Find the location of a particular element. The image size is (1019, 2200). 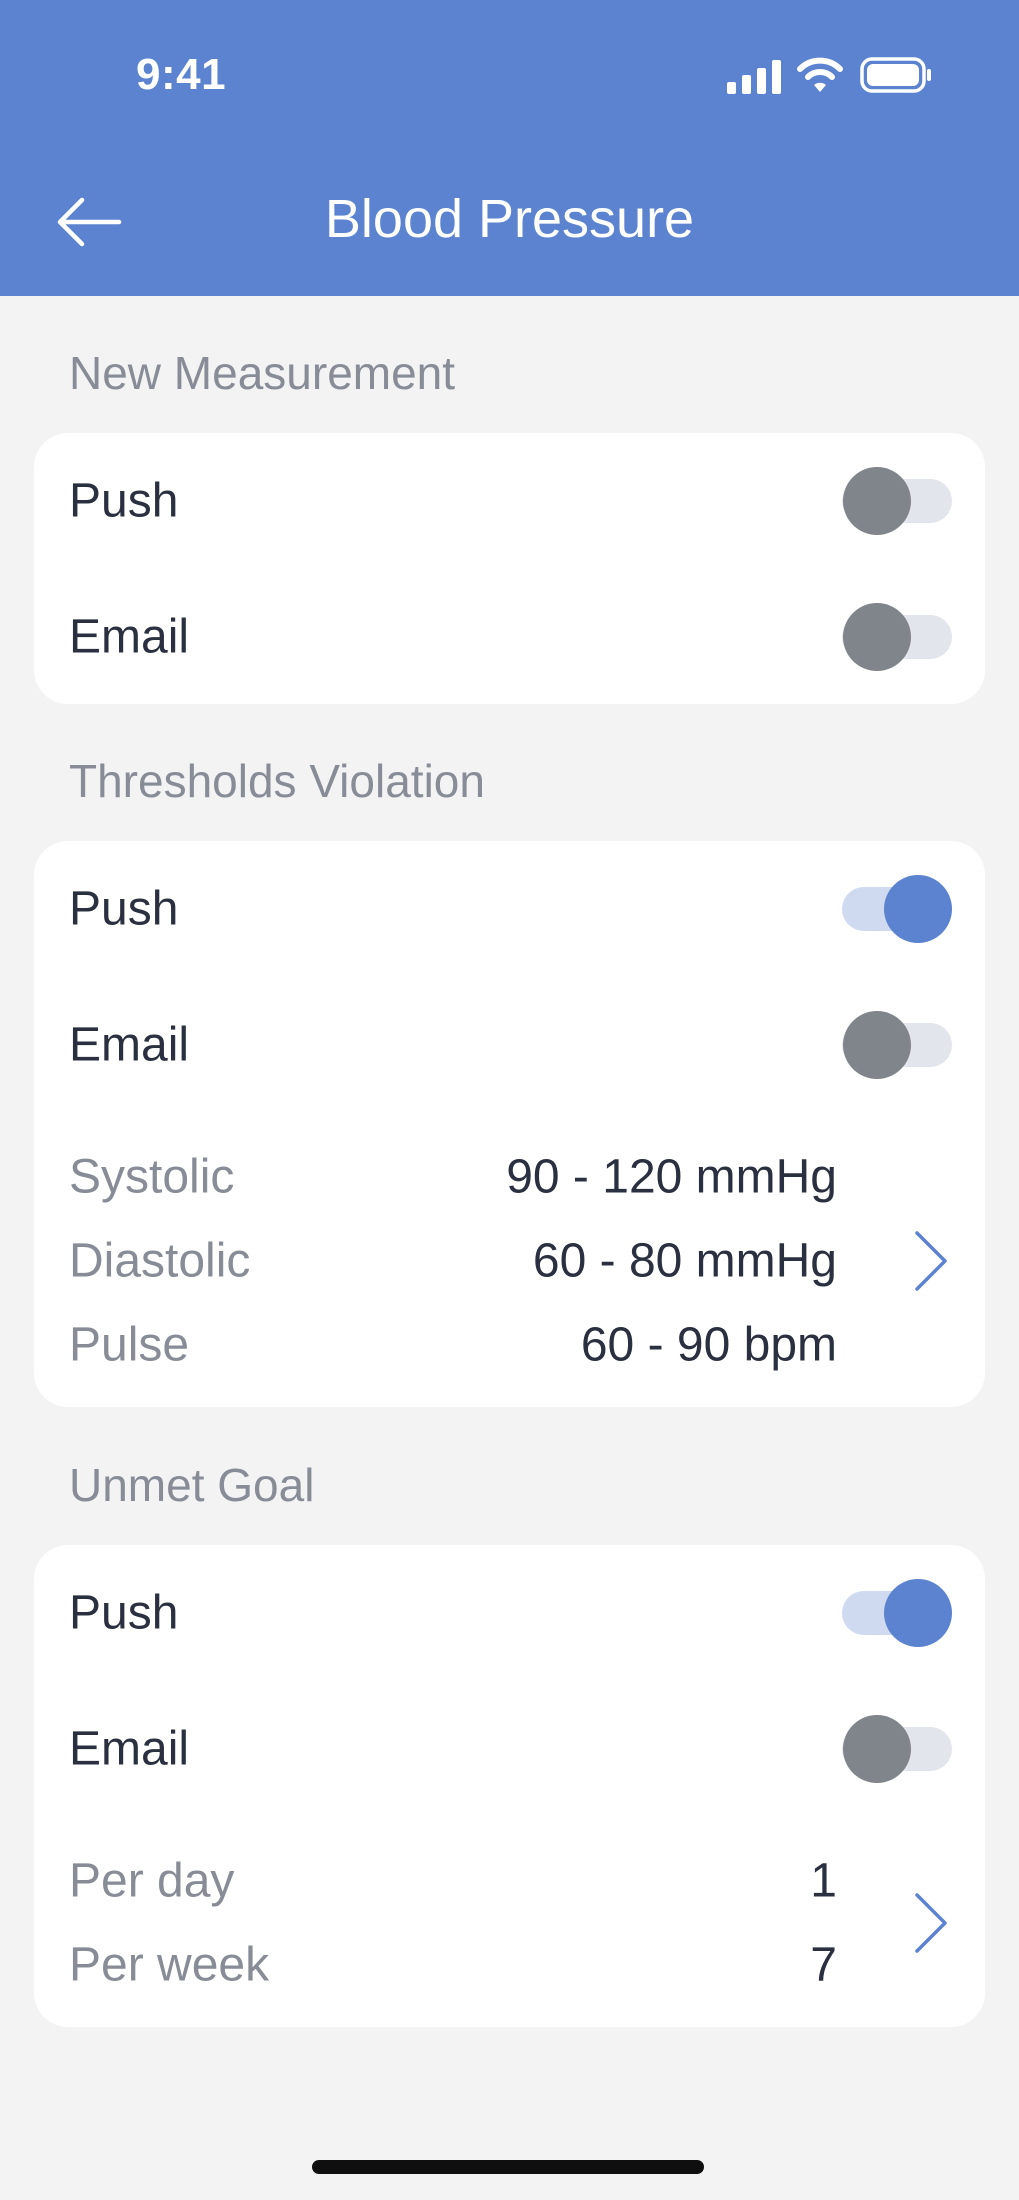

section-title-unmet-goal: Unmet Goal is located at coordinates (192, 1485).